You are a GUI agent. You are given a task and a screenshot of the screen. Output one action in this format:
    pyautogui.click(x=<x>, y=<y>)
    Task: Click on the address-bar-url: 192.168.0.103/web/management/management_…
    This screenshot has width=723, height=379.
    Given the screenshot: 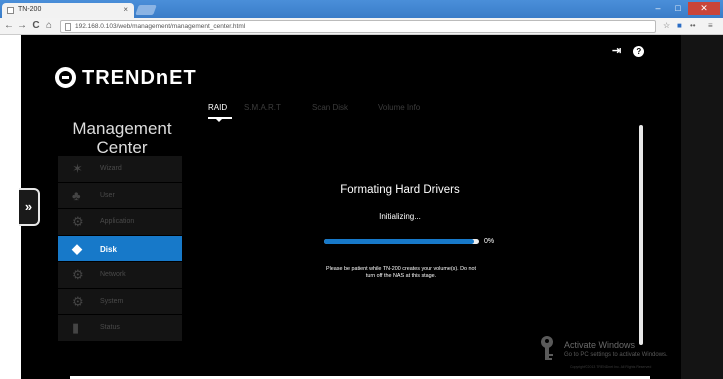 What is the action you would take?
    pyautogui.click(x=160, y=26)
    